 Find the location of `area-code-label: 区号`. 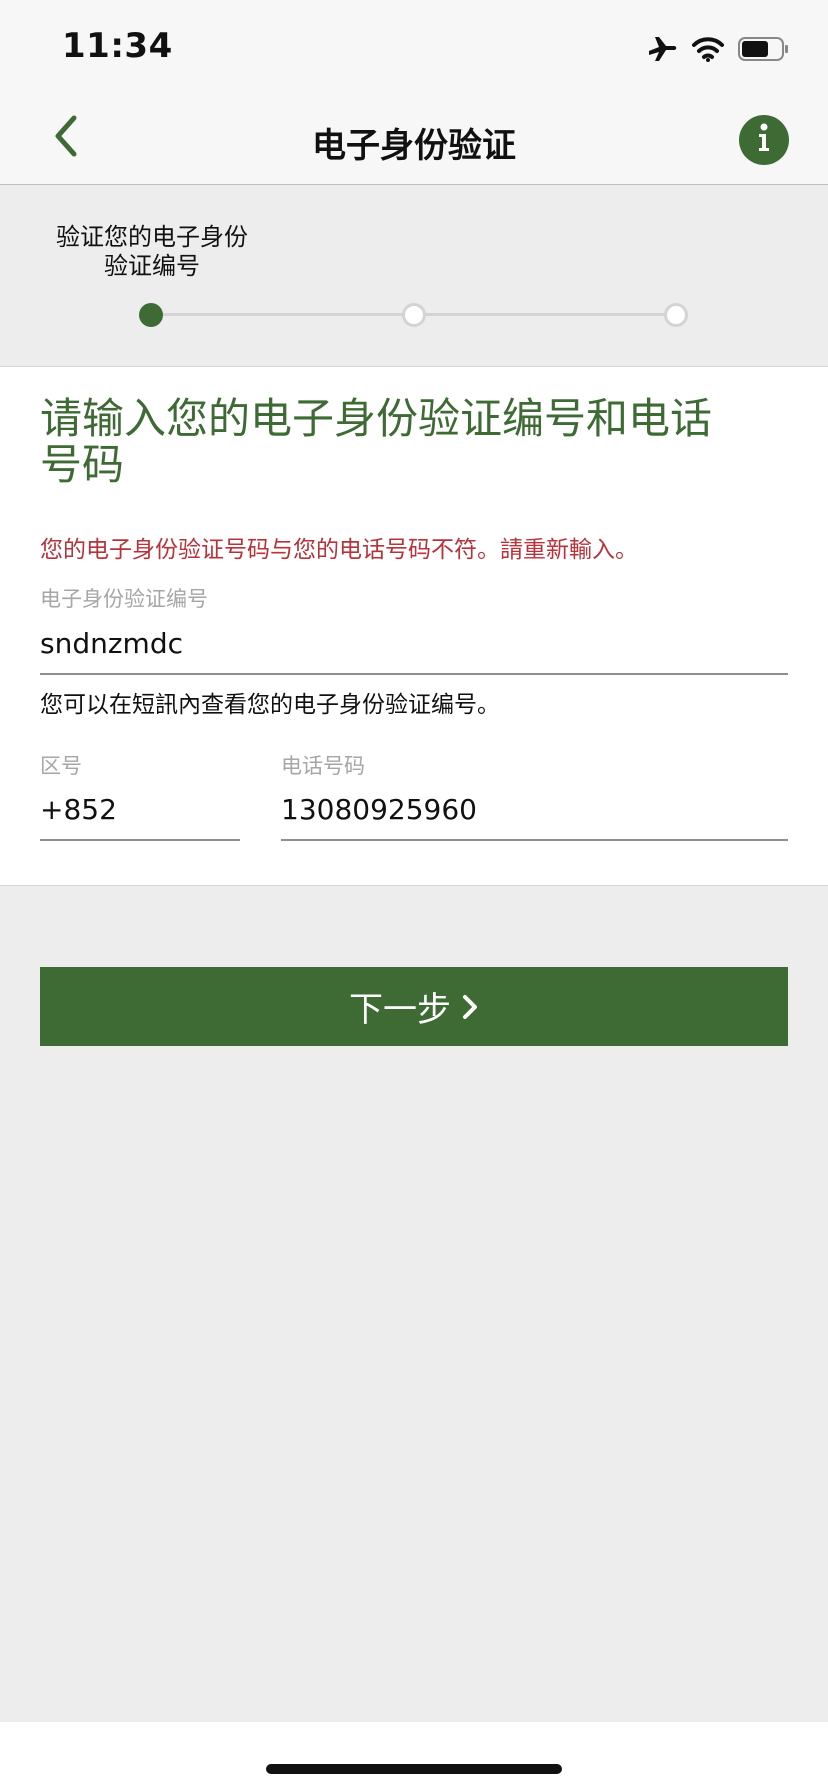

area-code-label: 区号 is located at coordinates (61, 766).